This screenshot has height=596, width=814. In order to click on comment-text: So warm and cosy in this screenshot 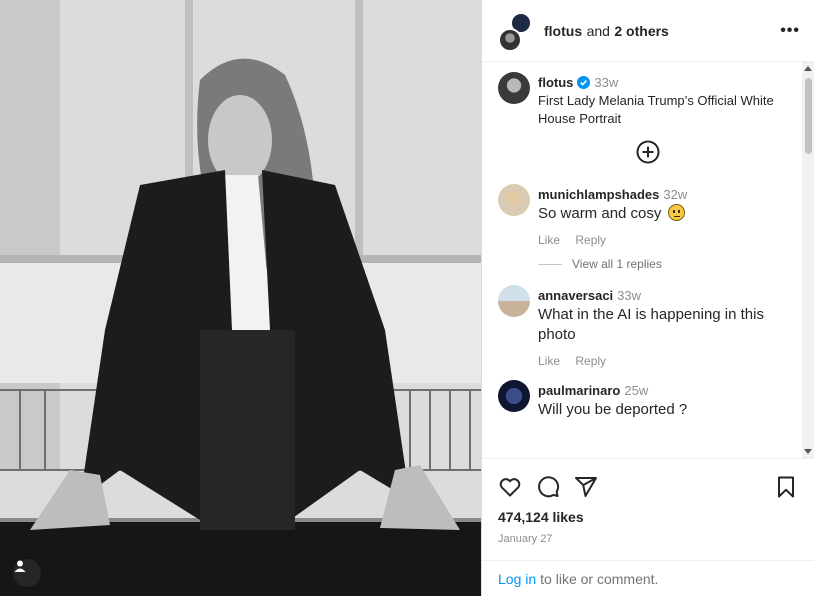, I will do `click(600, 213)`.